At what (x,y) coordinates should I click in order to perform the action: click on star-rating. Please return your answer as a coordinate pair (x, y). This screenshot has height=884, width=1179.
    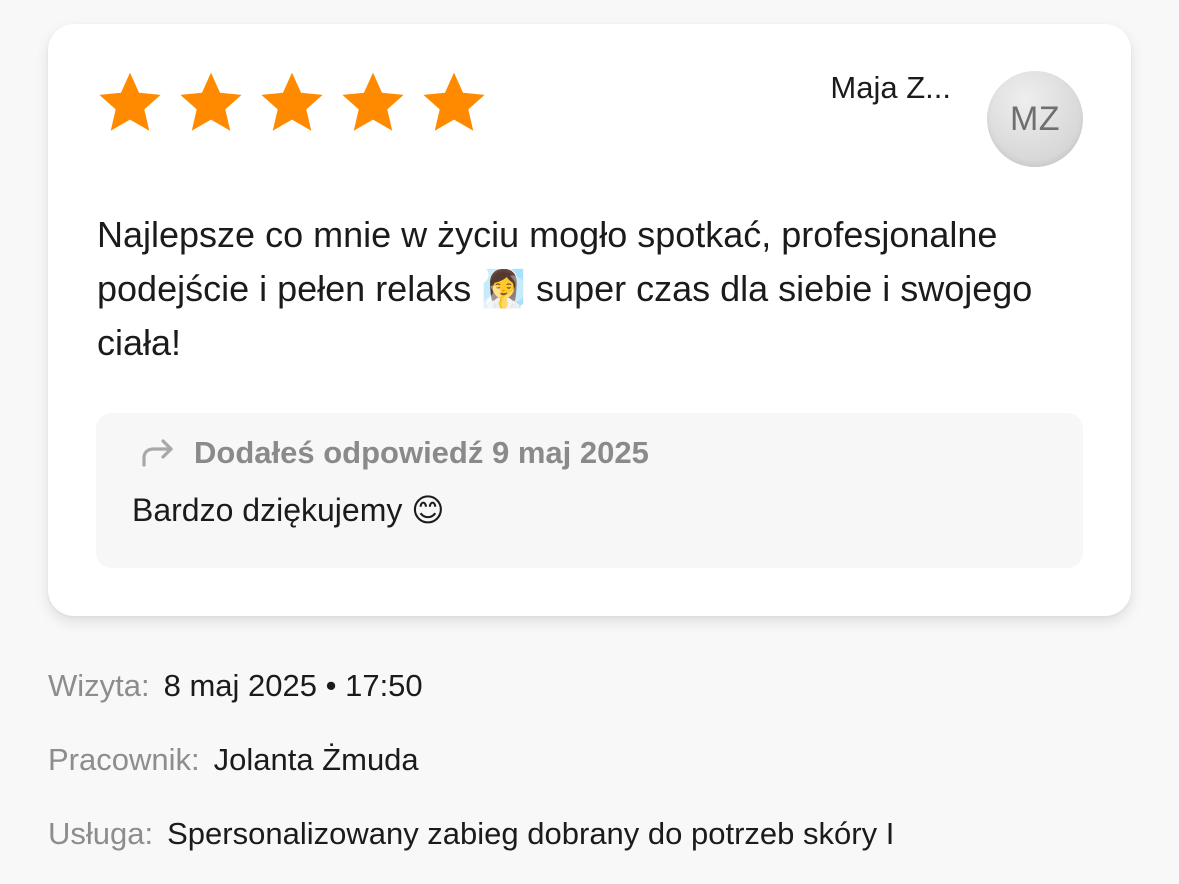
    Looking at the image, I should click on (296, 103).